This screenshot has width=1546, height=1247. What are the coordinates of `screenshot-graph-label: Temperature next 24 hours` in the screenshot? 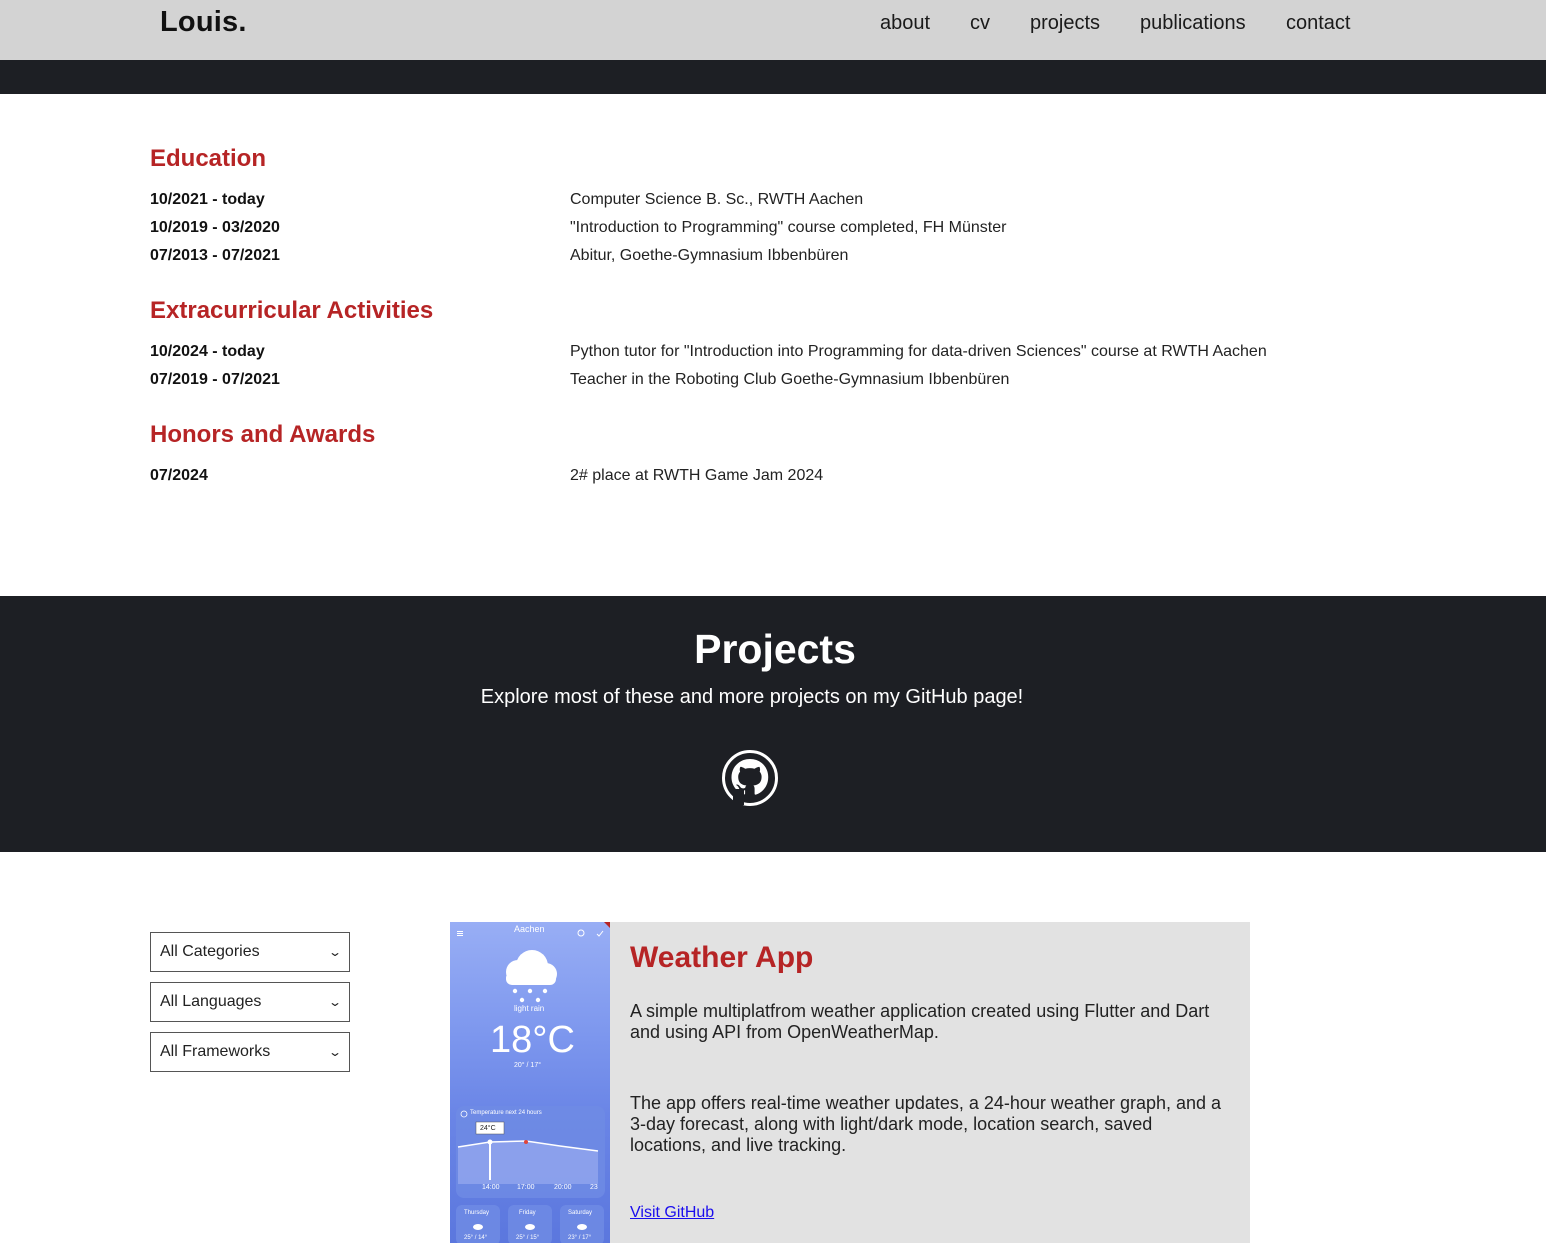 It's located at (506, 1113).